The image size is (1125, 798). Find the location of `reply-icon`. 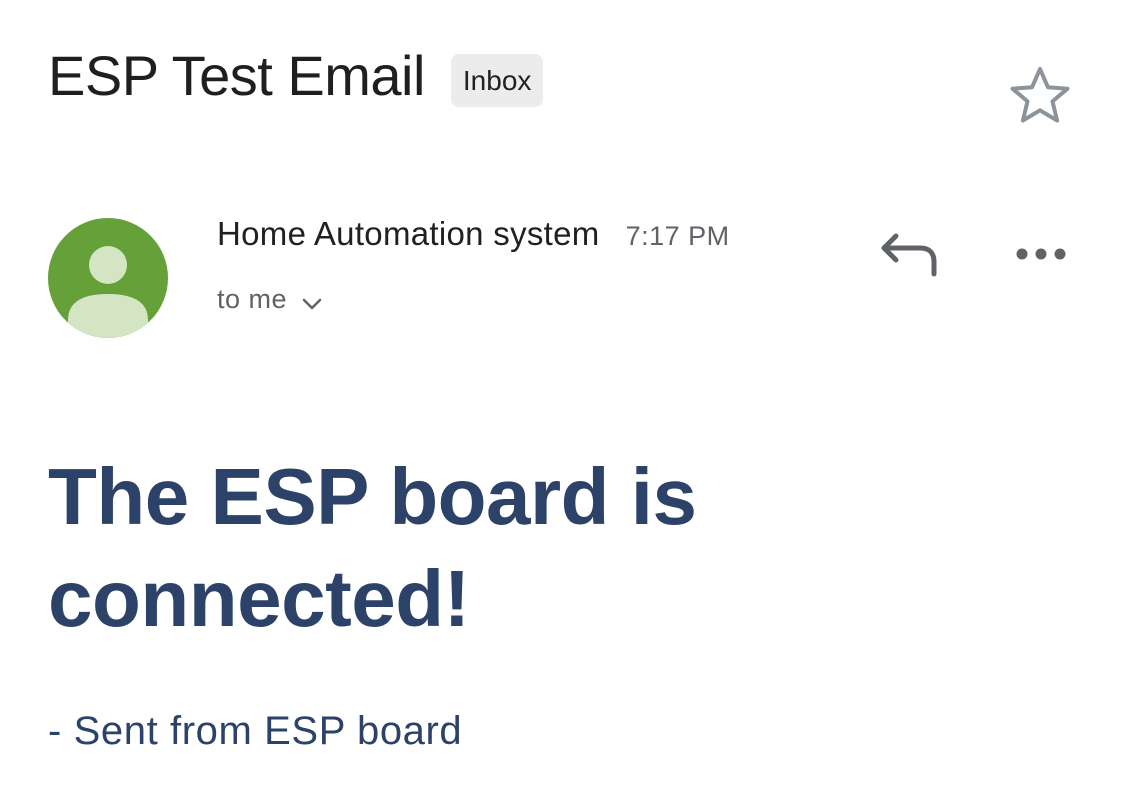

reply-icon is located at coordinates (909, 255).